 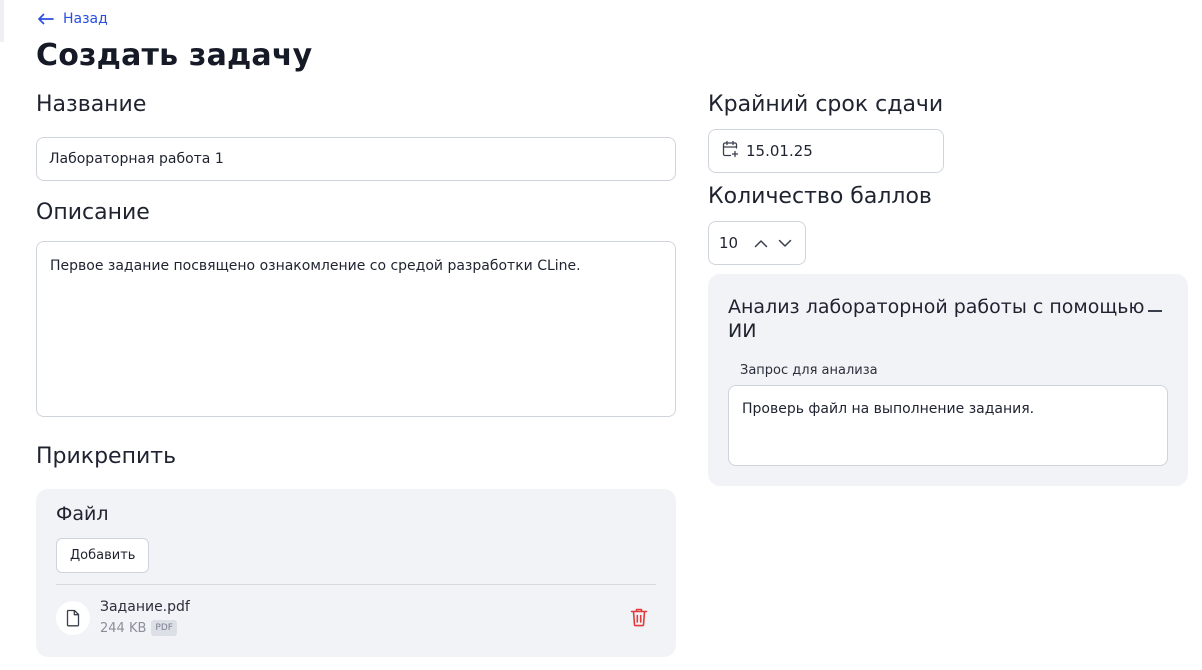 I want to click on page-title: Создать задачу, so click(x=174, y=55).